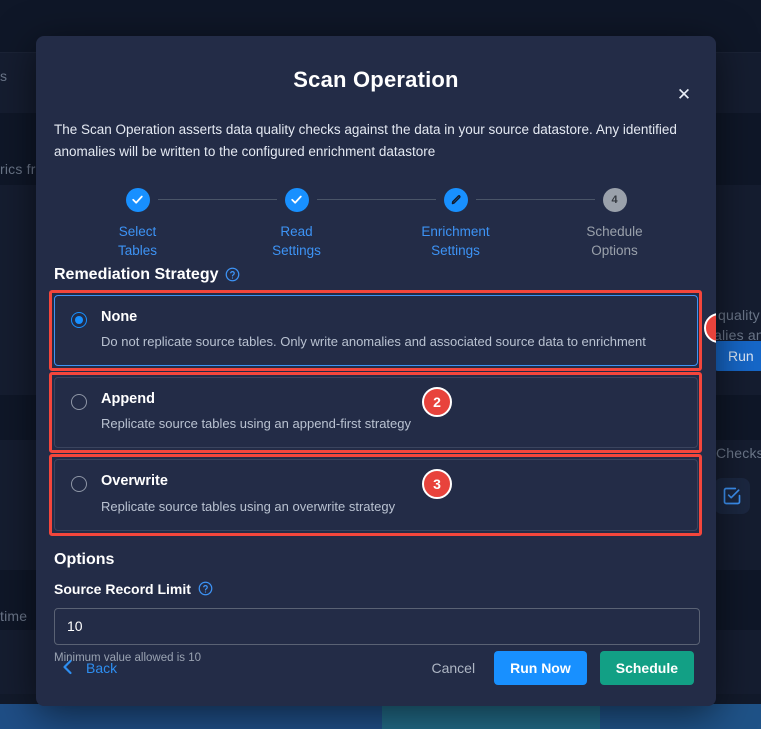 This screenshot has width=761, height=729. What do you see at coordinates (296, 231) in the screenshot?
I see `step-label-line1: Read` at bounding box center [296, 231].